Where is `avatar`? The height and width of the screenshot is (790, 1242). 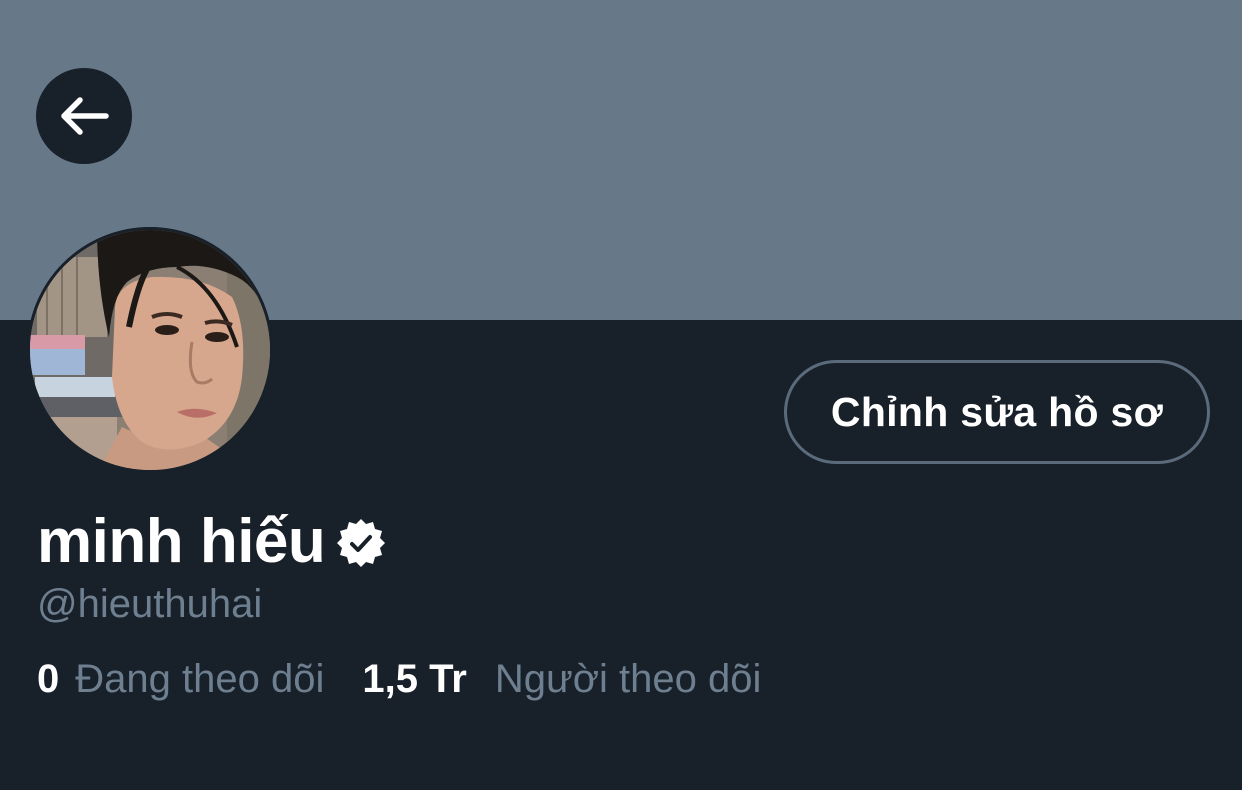
avatar is located at coordinates (150, 350).